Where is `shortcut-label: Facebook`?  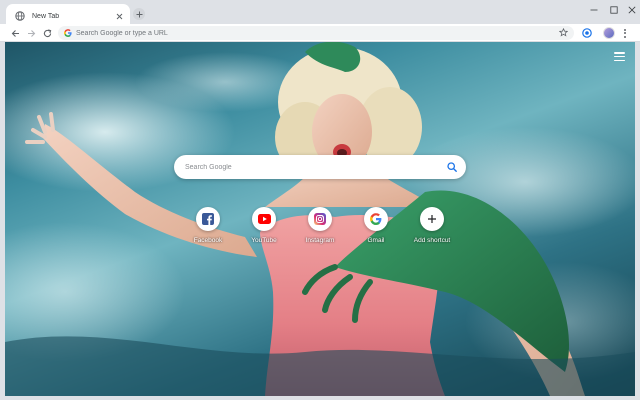
shortcut-label: Facebook is located at coordinates (208, 240).